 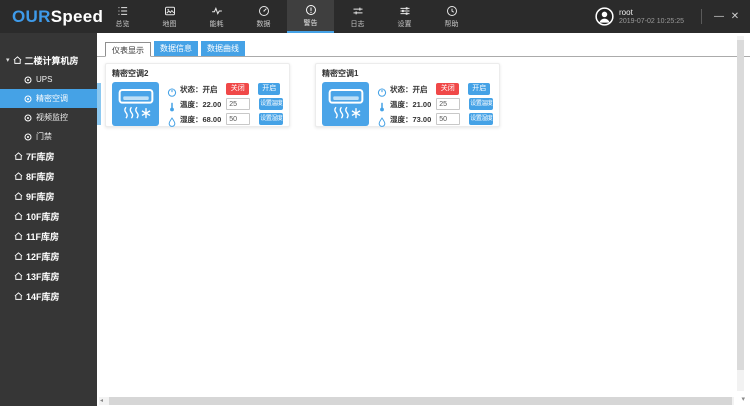 I want to click on tab-data-info: 数据信息, so click(x=176, y=48).